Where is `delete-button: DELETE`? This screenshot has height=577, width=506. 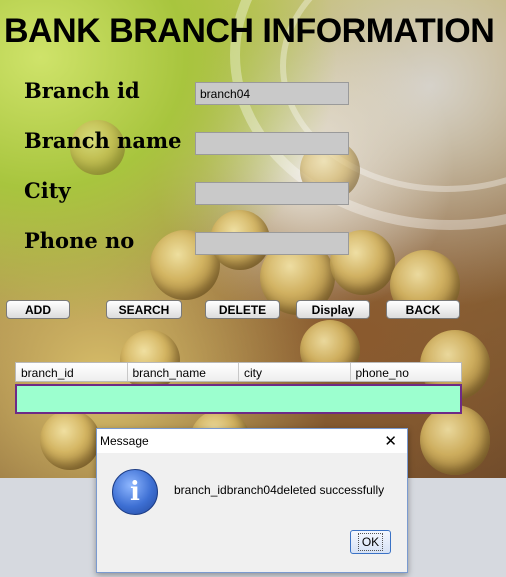
delete-button: DELETE is located at coordinates (242, 309).